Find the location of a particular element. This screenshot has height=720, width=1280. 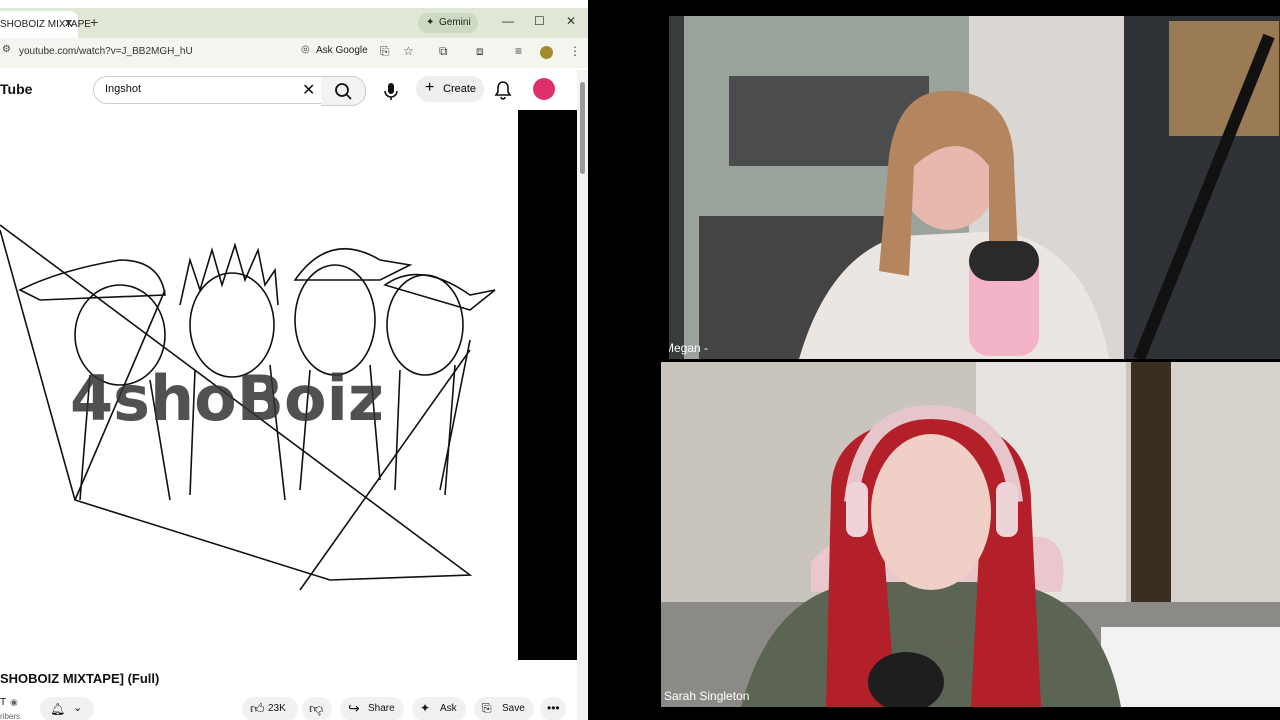

install-icon: ⎘ is located at coordinates (385, 51).